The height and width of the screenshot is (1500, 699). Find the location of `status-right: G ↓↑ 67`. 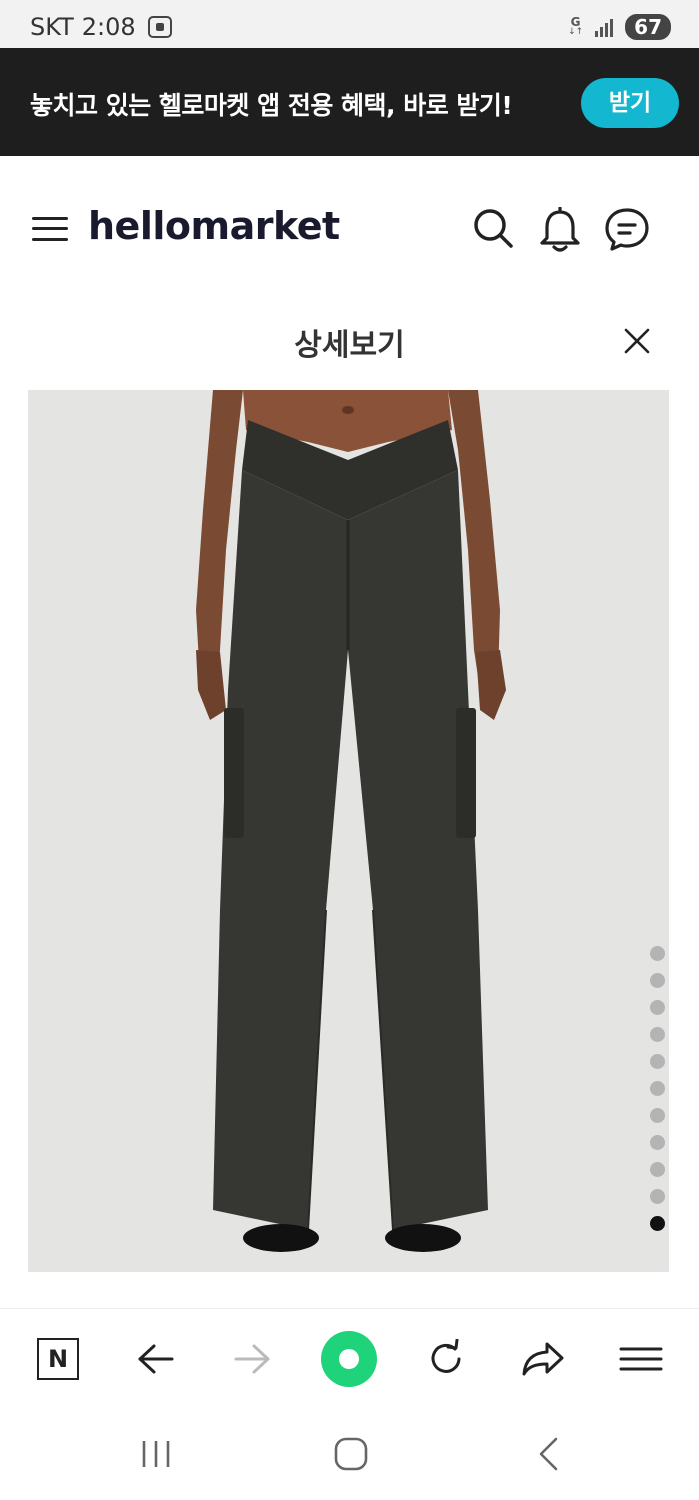

status-right: G ↓↑ 67 is located at coordinates (619, 27).